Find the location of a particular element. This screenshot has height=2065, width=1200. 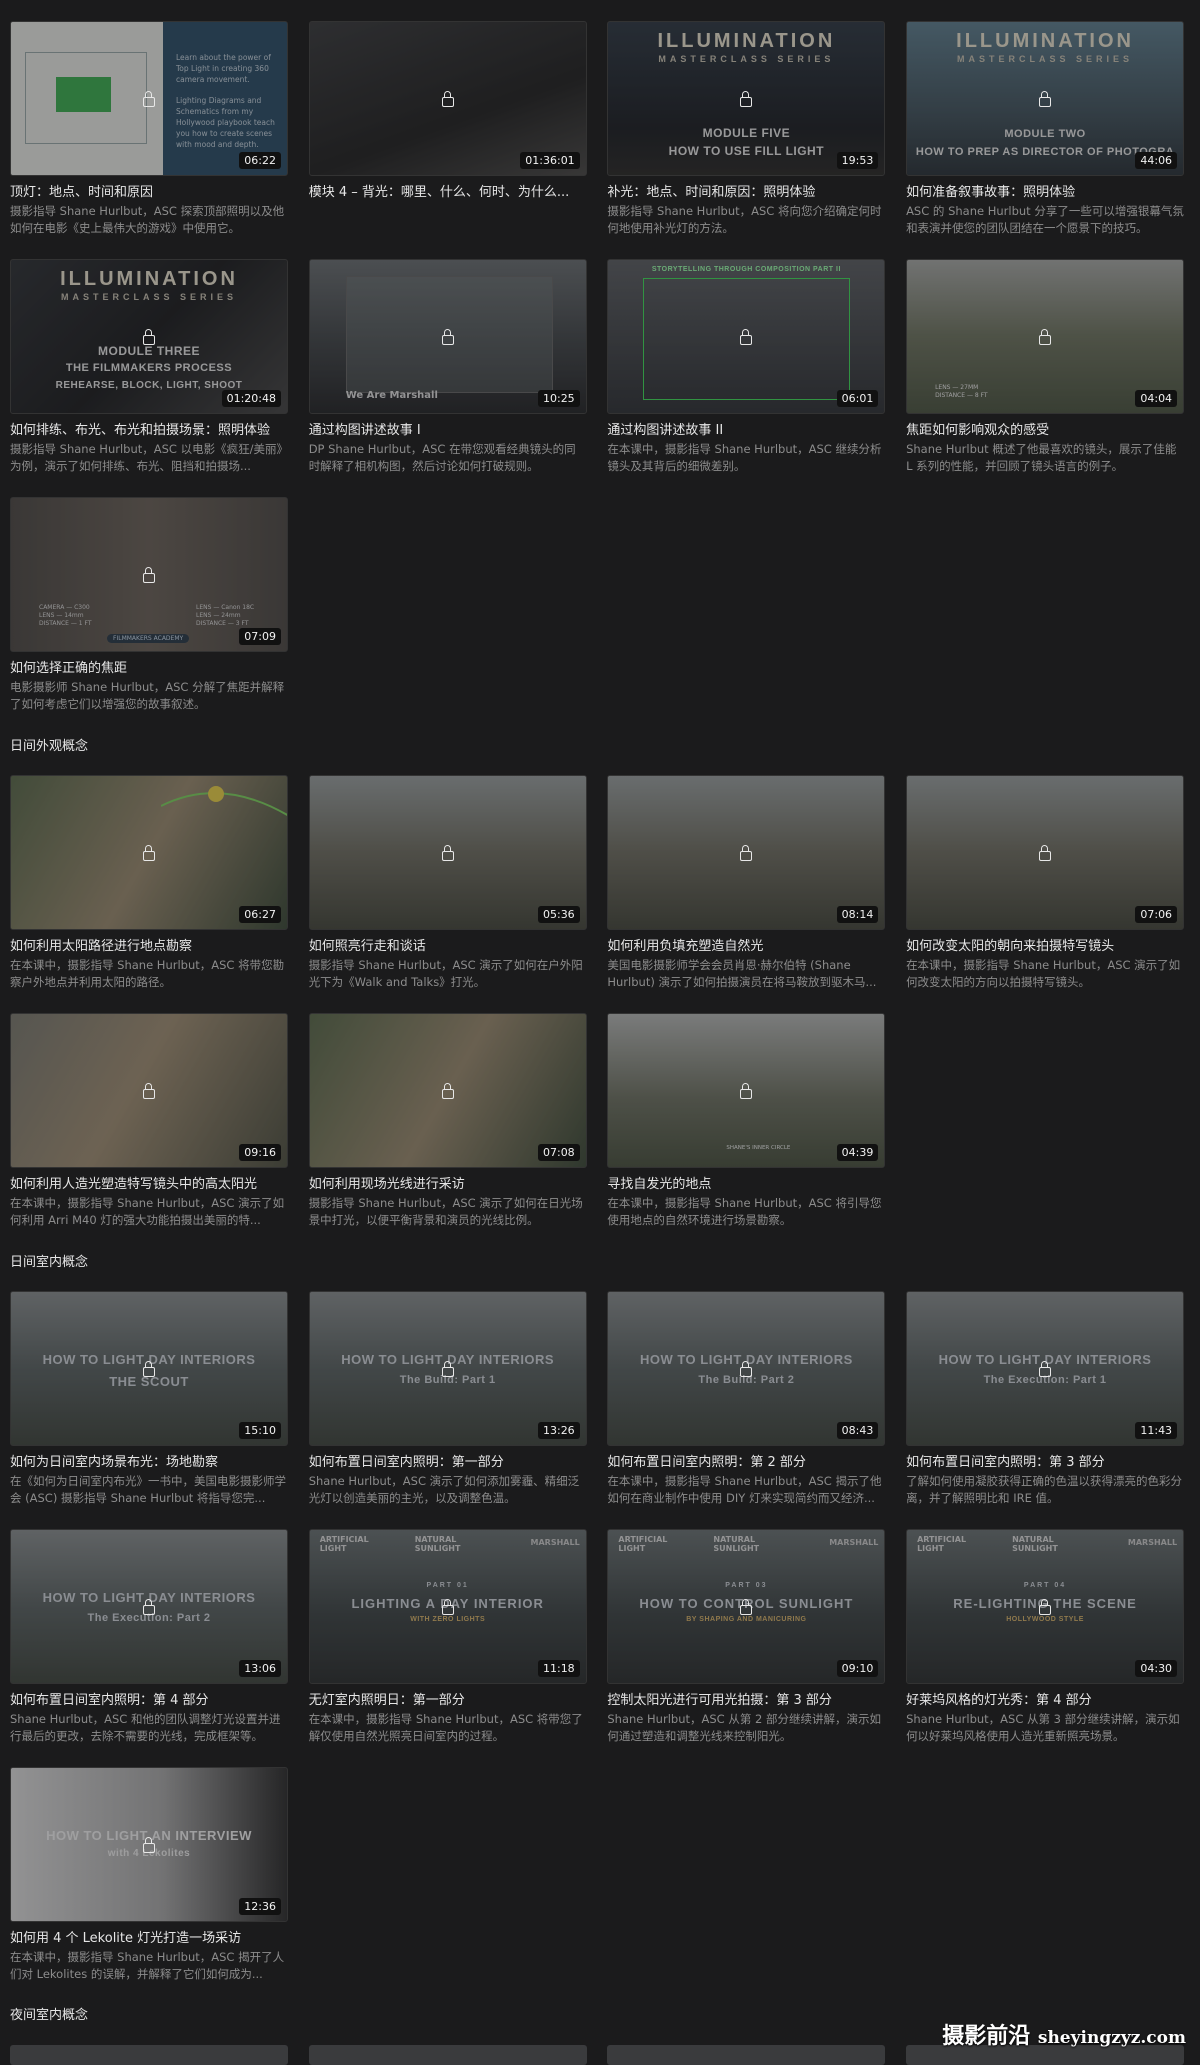

duration-badge: 44:06 is located at coordinates (1156, 160).